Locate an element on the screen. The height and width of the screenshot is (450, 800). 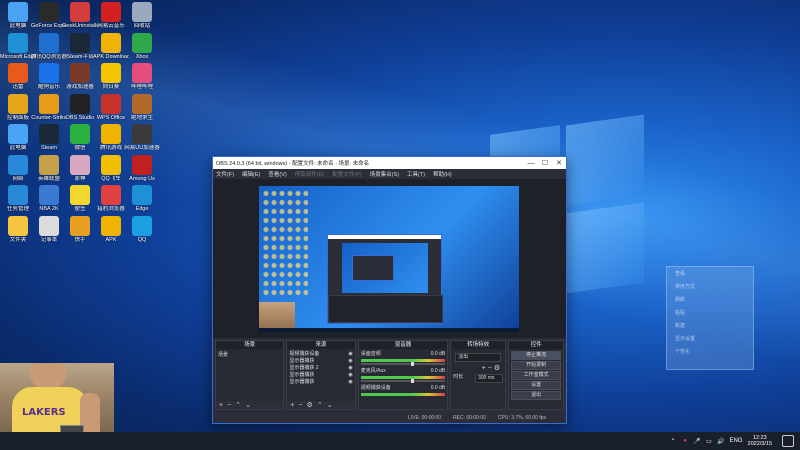
language-indicator: ENG is located at coordinates (736, 441).